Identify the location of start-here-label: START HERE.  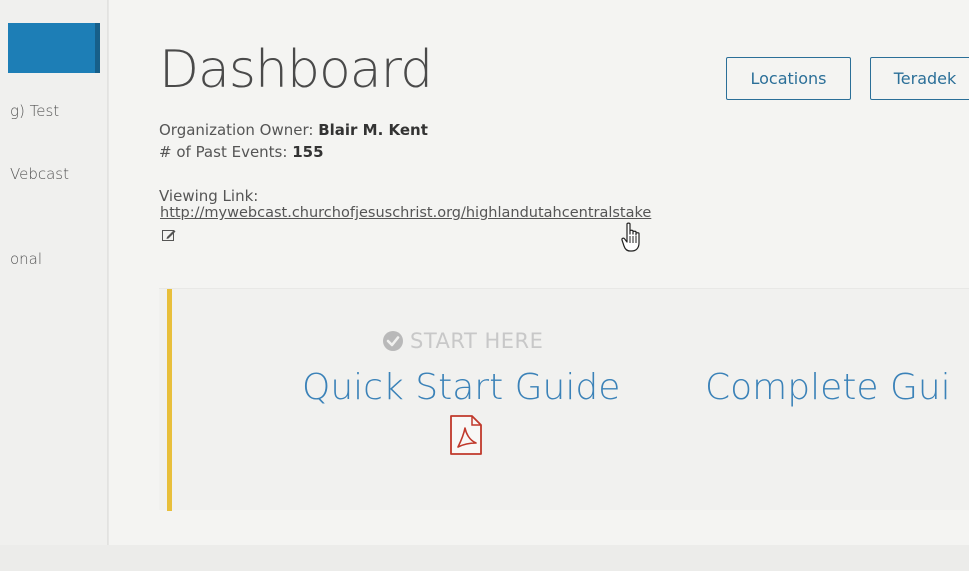
(462, 341).